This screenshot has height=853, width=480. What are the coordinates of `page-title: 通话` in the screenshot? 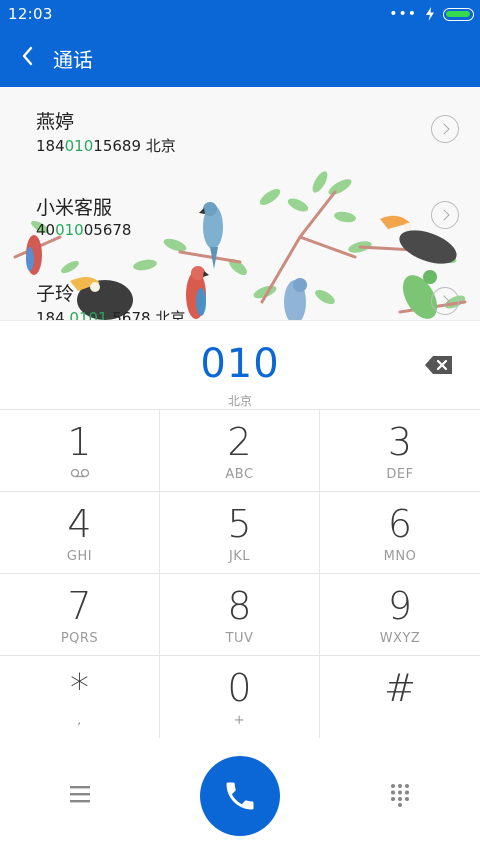 It's located at (73, 60).